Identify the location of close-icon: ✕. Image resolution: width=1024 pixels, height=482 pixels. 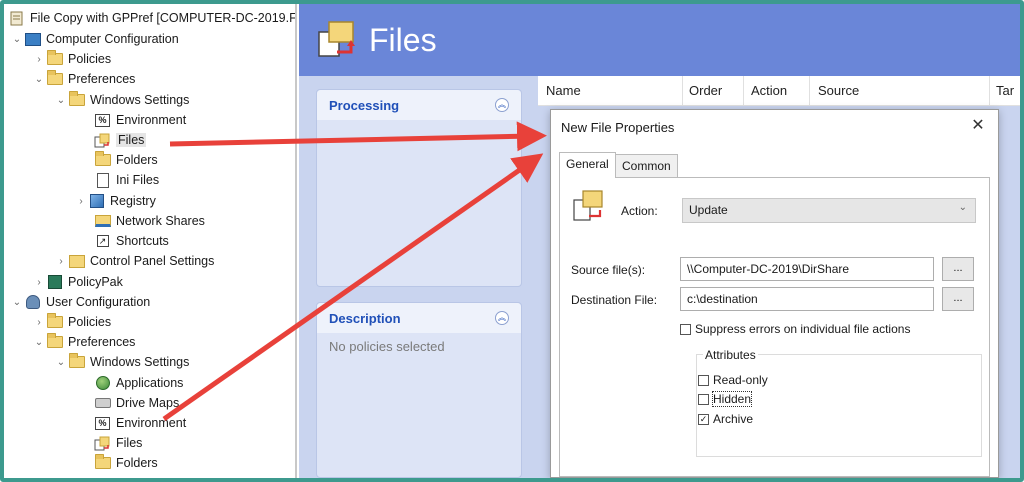
(978, 126).